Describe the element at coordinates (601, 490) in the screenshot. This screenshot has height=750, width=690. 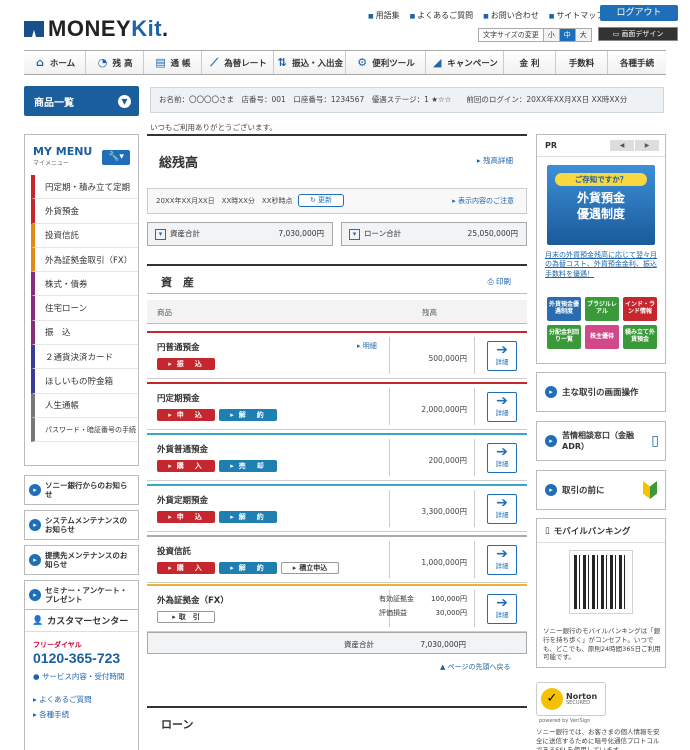
I see `before-trading-box: ▸ 取引の前に` at that location.